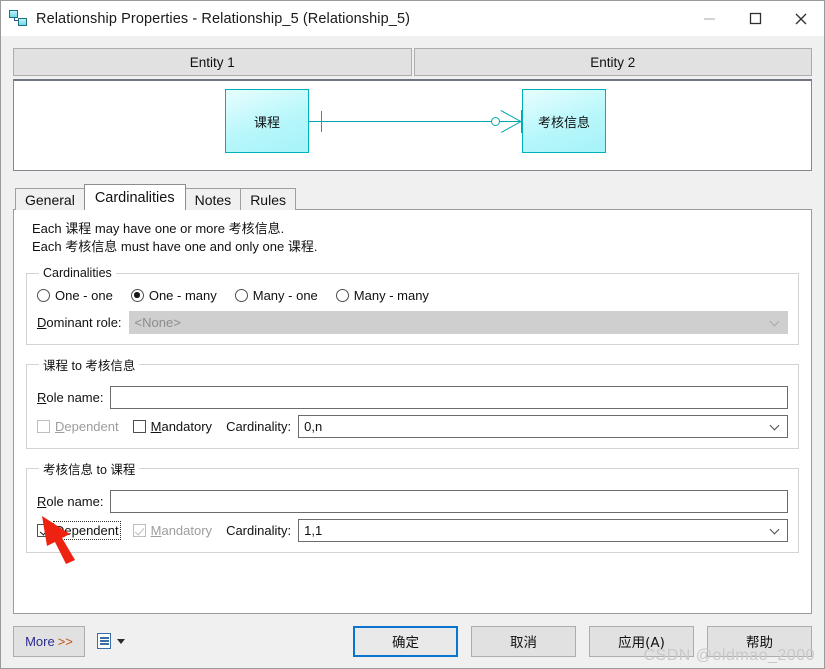  Describe the element at coordinates (313, 426) in the screenshot. I see `rg1-cardinality-value: 0,n` at that location.